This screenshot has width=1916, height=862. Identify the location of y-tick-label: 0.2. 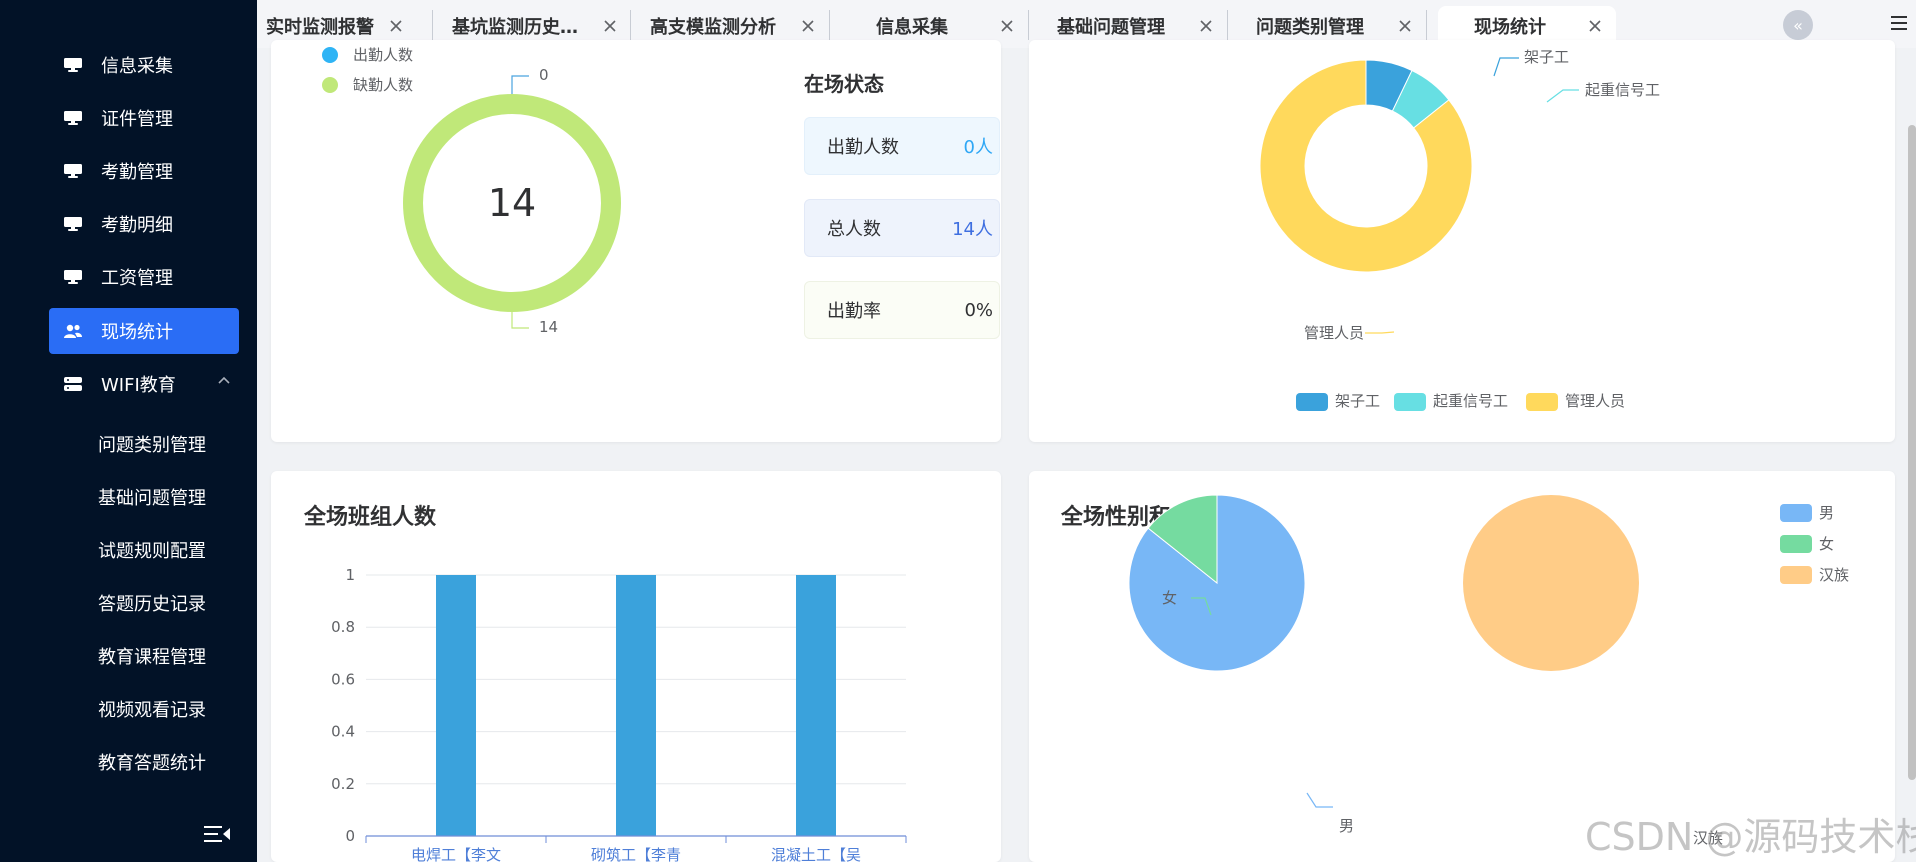
(343, 784).